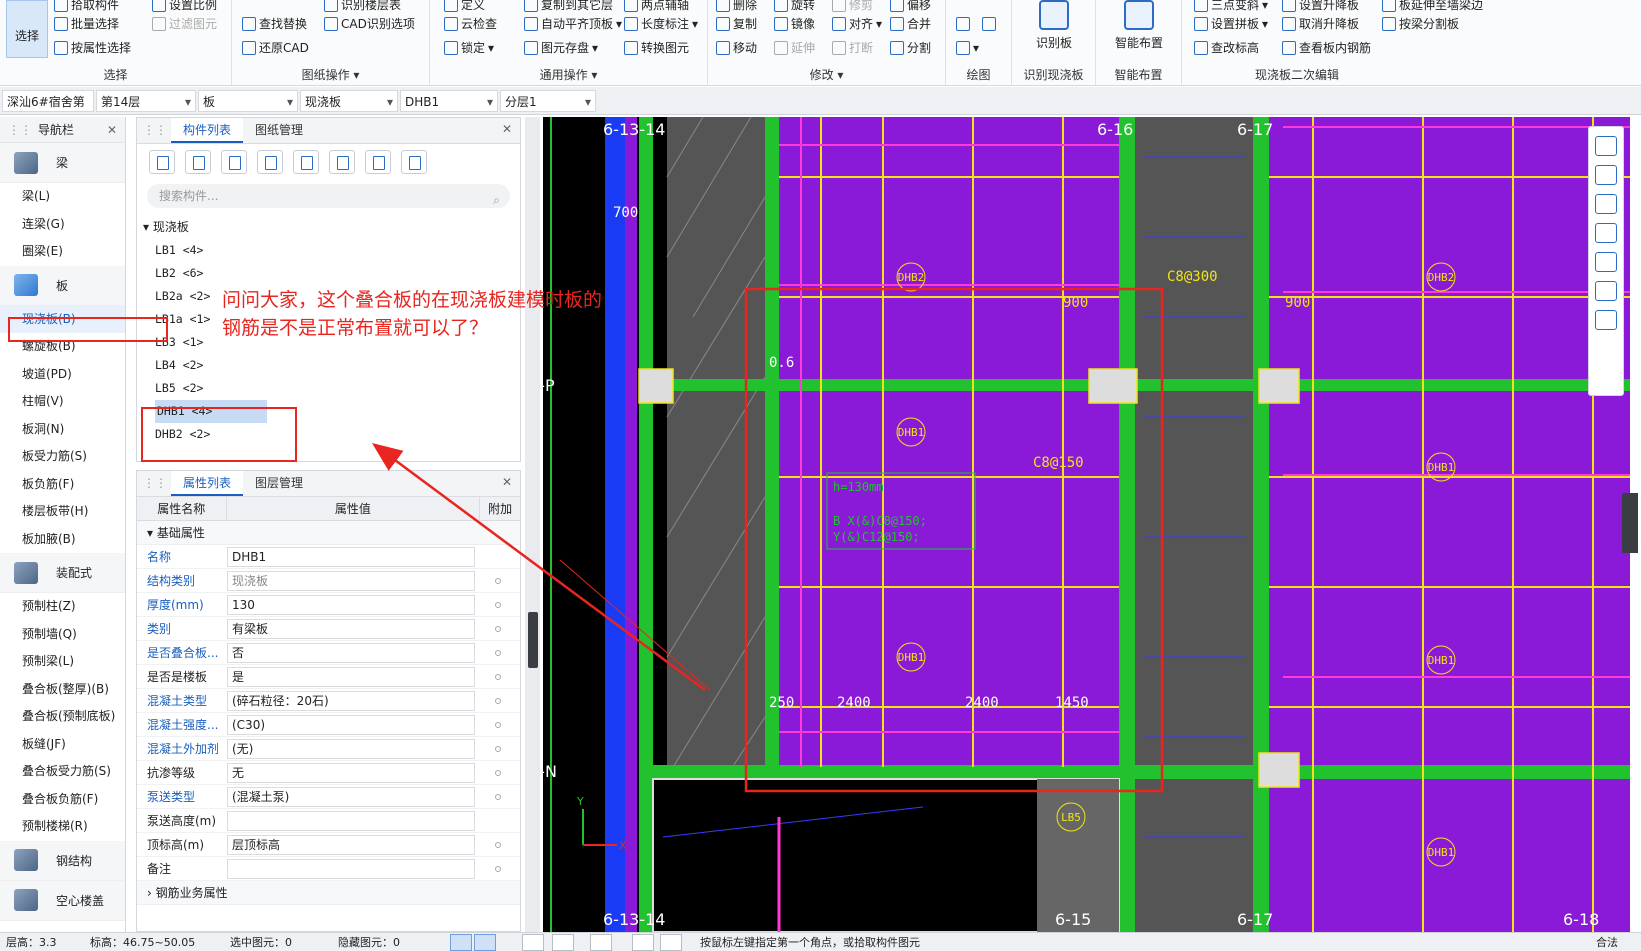 This screenshot has height=951, width=1641. Describe the element at coordinates (1606, 320) in the screenshot. I see `view-settings-icon` at that location.